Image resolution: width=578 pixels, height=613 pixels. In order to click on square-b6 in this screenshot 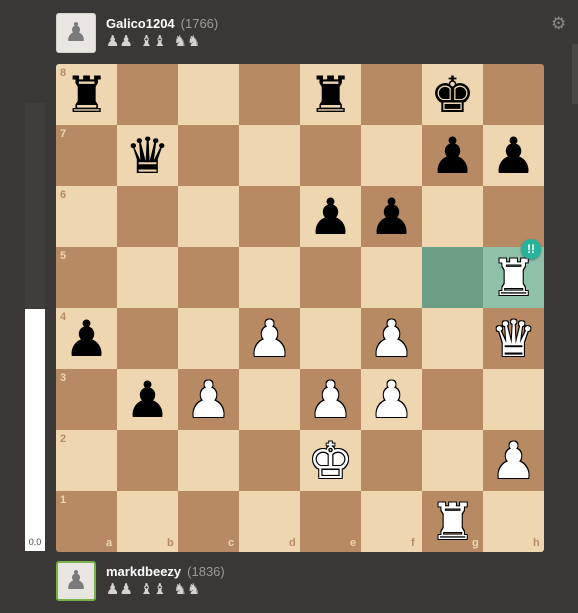, I will do `click(147, 216)`.